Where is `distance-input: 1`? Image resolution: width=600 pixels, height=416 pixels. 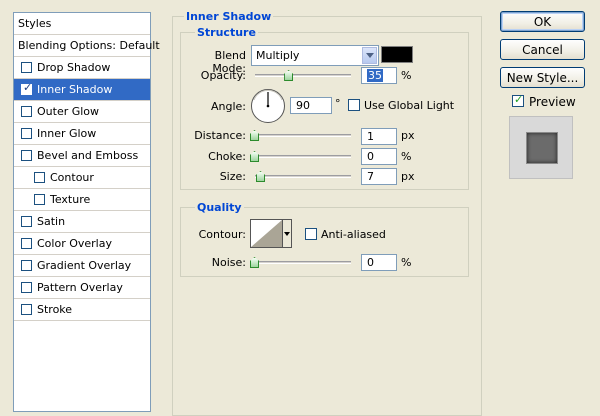 distance-input: 1 is located at coordinates (379, 136).